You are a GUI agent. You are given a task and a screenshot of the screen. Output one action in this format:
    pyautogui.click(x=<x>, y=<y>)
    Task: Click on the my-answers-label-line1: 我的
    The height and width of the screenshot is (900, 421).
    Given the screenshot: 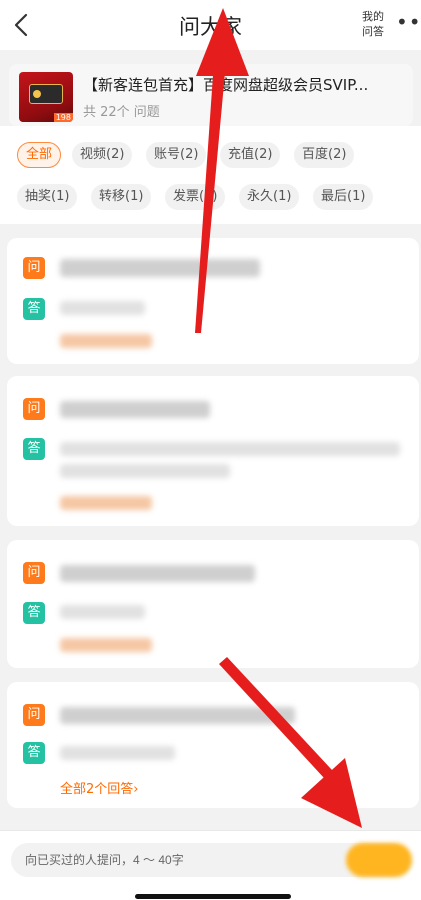 What is the action you would take?
    pyautogui.click(x=373, y=16)
    